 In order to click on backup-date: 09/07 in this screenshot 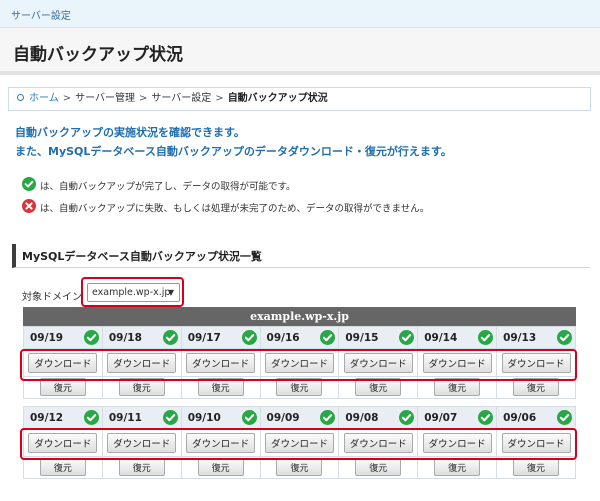, I will do `click(441, 418)`.